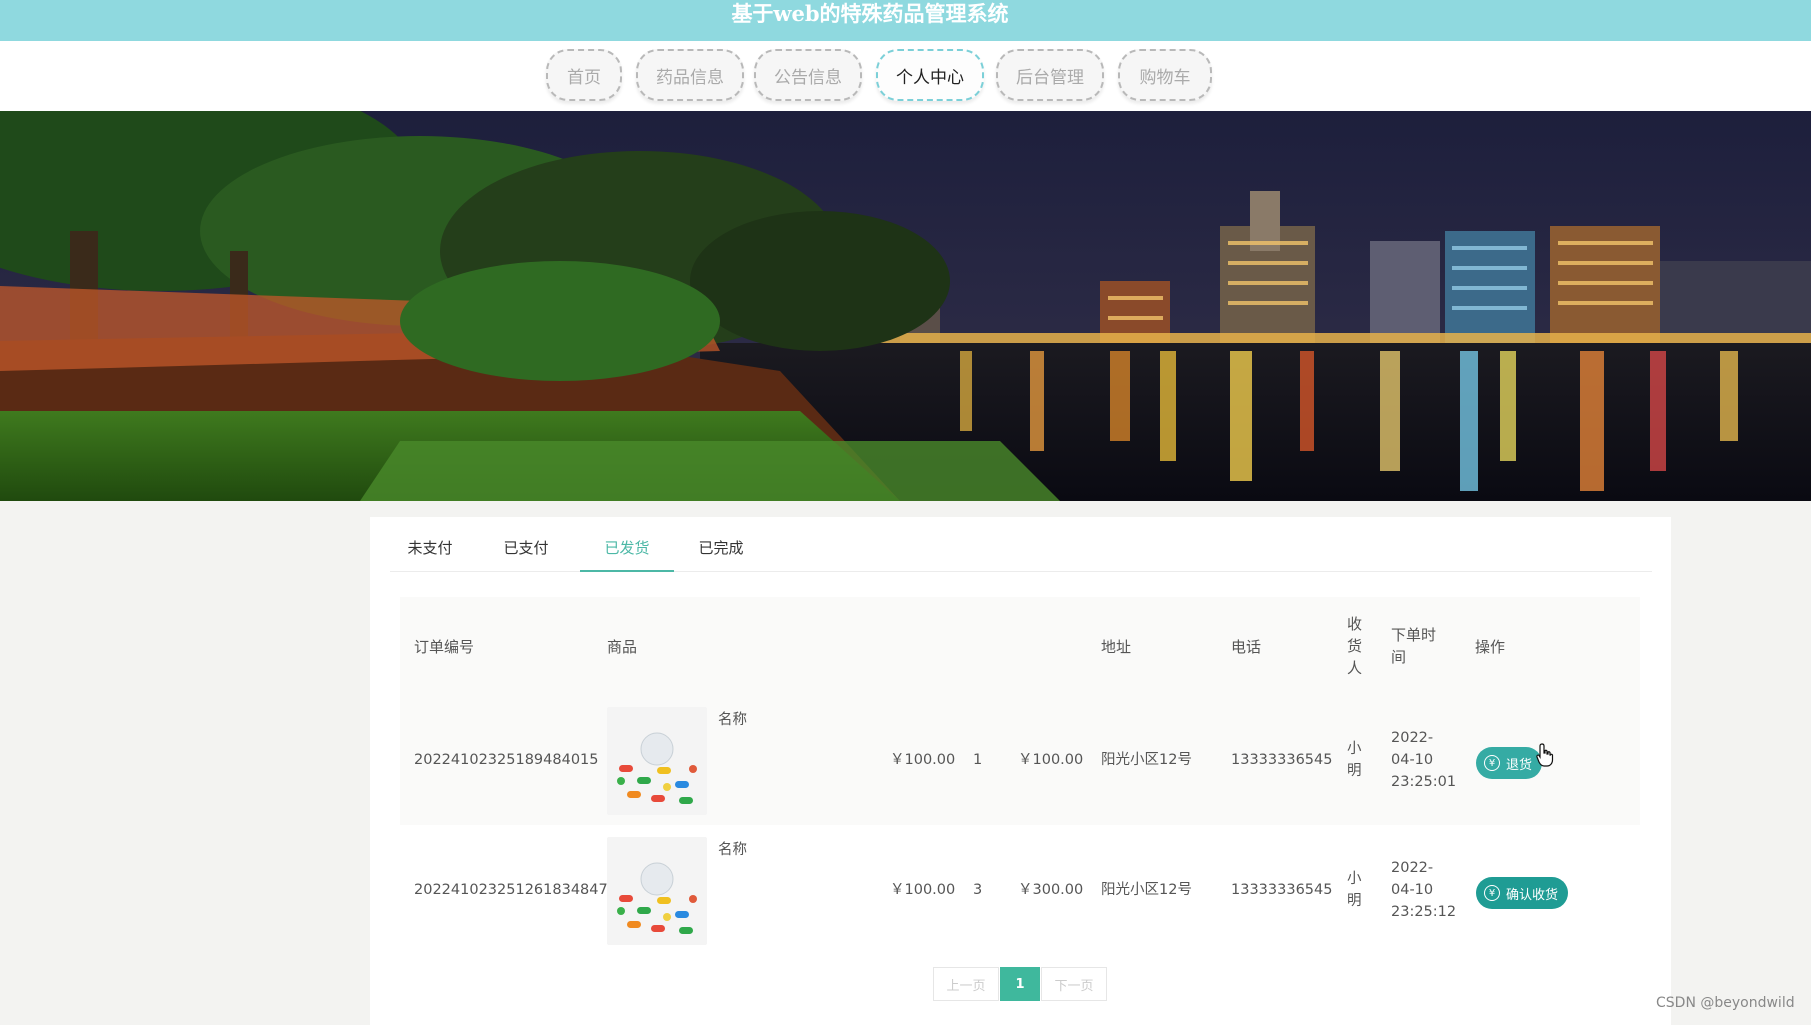 This screenshot has height=1025, width=1811. What do you see at coordinates (1074, 984) in the screenshot?
I see `next-page-button: 下一页` at bounding box center [1074, 984].